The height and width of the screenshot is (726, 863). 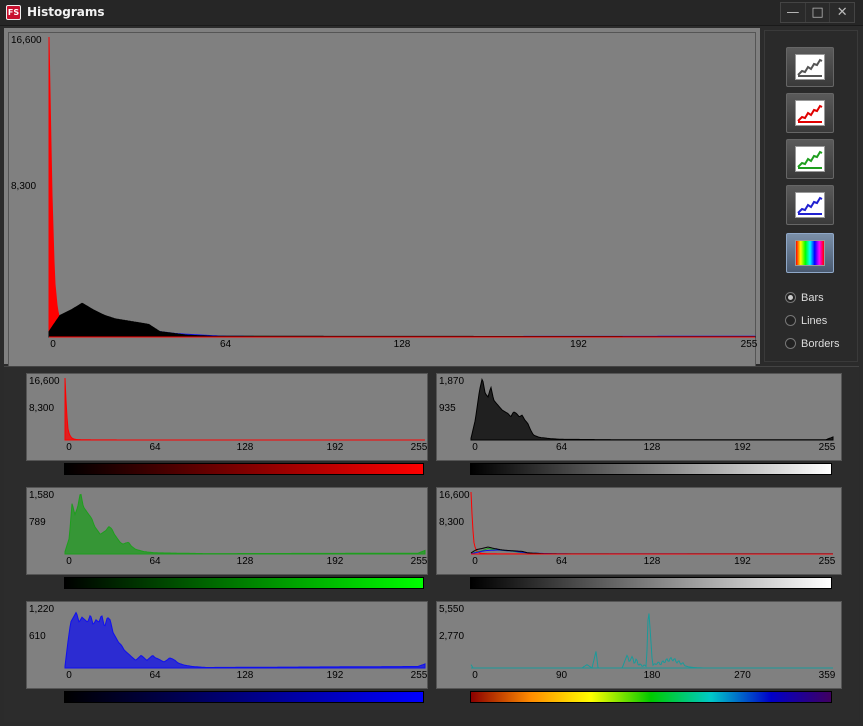 I want to click on luminance-svg, so click(x=652, y=409).